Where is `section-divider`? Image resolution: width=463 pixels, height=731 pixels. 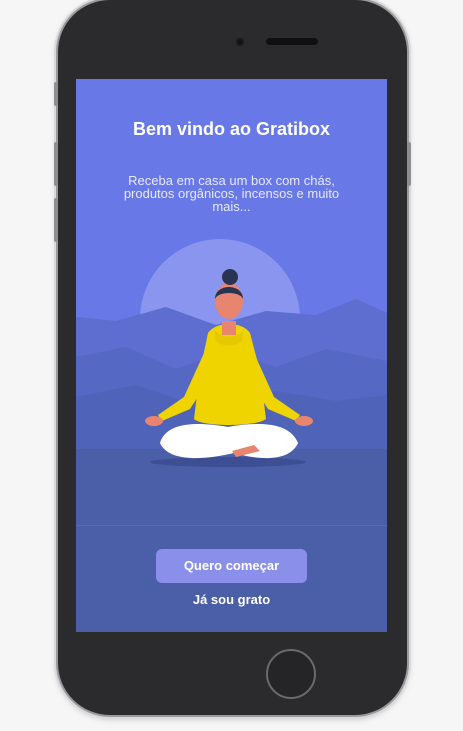
section-divider is located at coordinates (231, 525).